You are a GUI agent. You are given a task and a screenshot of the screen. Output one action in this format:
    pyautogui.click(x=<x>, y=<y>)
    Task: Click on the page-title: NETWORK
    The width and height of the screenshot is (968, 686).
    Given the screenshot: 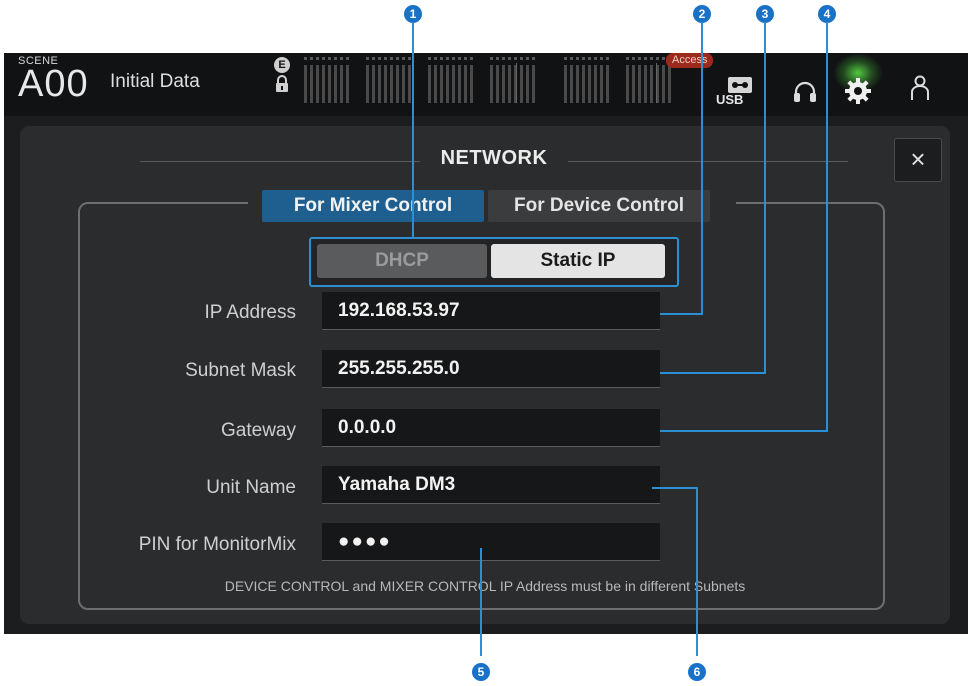 What is the action you would take?
    pyautogui.click(x=494, y=158)
    